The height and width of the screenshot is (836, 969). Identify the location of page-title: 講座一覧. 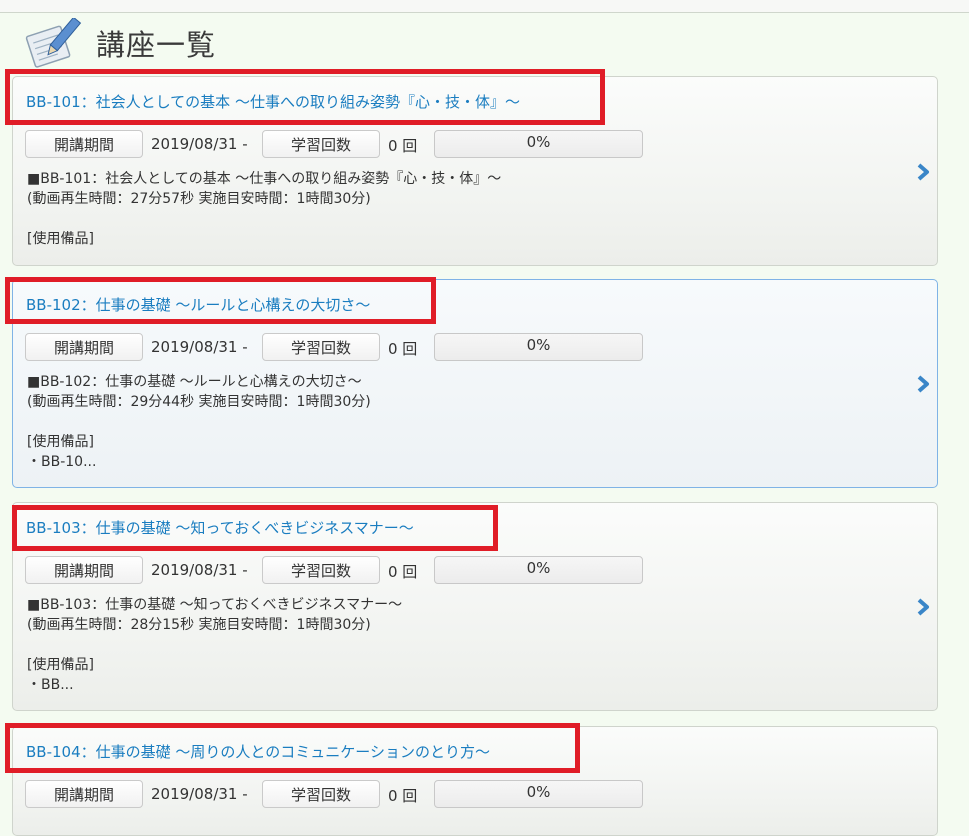
(156, 45).